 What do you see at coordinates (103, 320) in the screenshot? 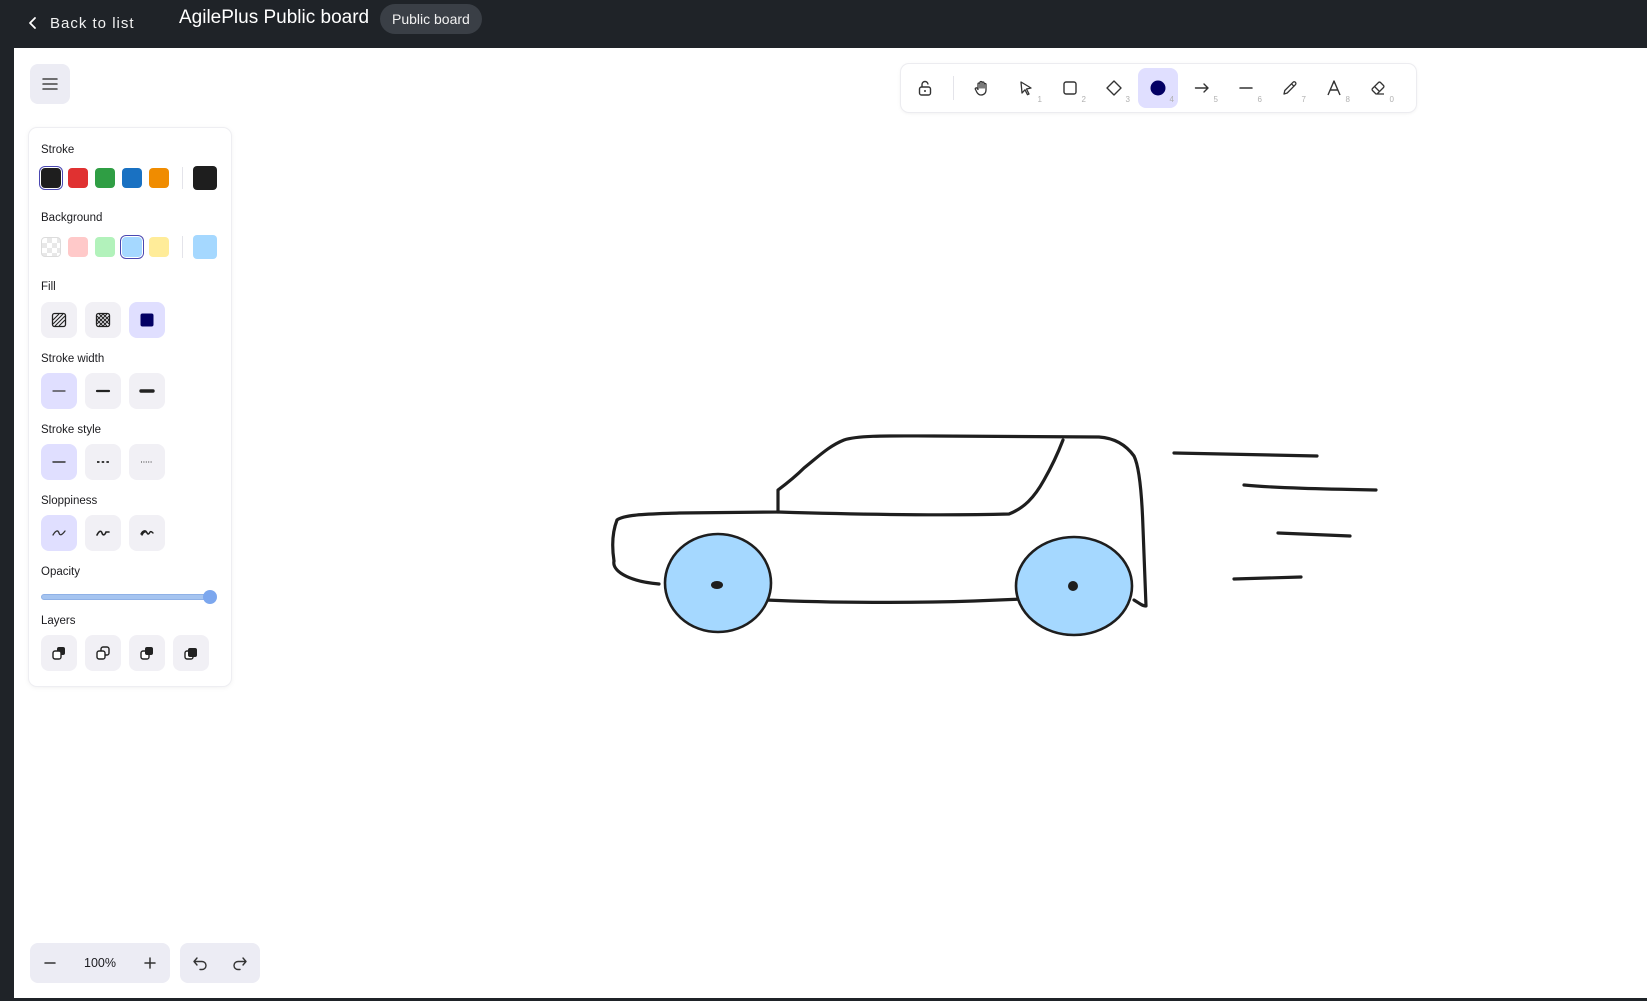
I see `fill-cross-hatch-button` at bounding box center [103, 320].